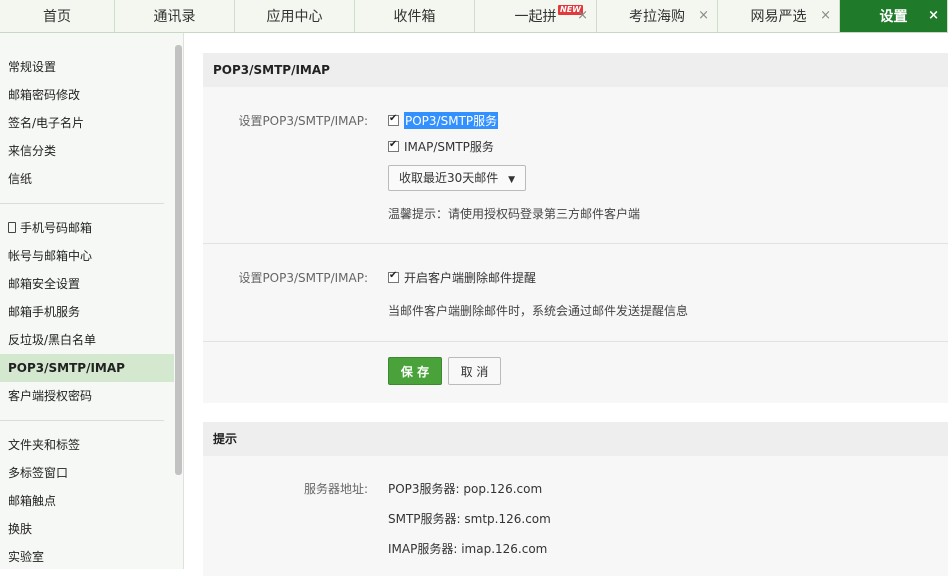 The image size is (948, 576). I want to click on tab-label: 首页, so click(57, 17).